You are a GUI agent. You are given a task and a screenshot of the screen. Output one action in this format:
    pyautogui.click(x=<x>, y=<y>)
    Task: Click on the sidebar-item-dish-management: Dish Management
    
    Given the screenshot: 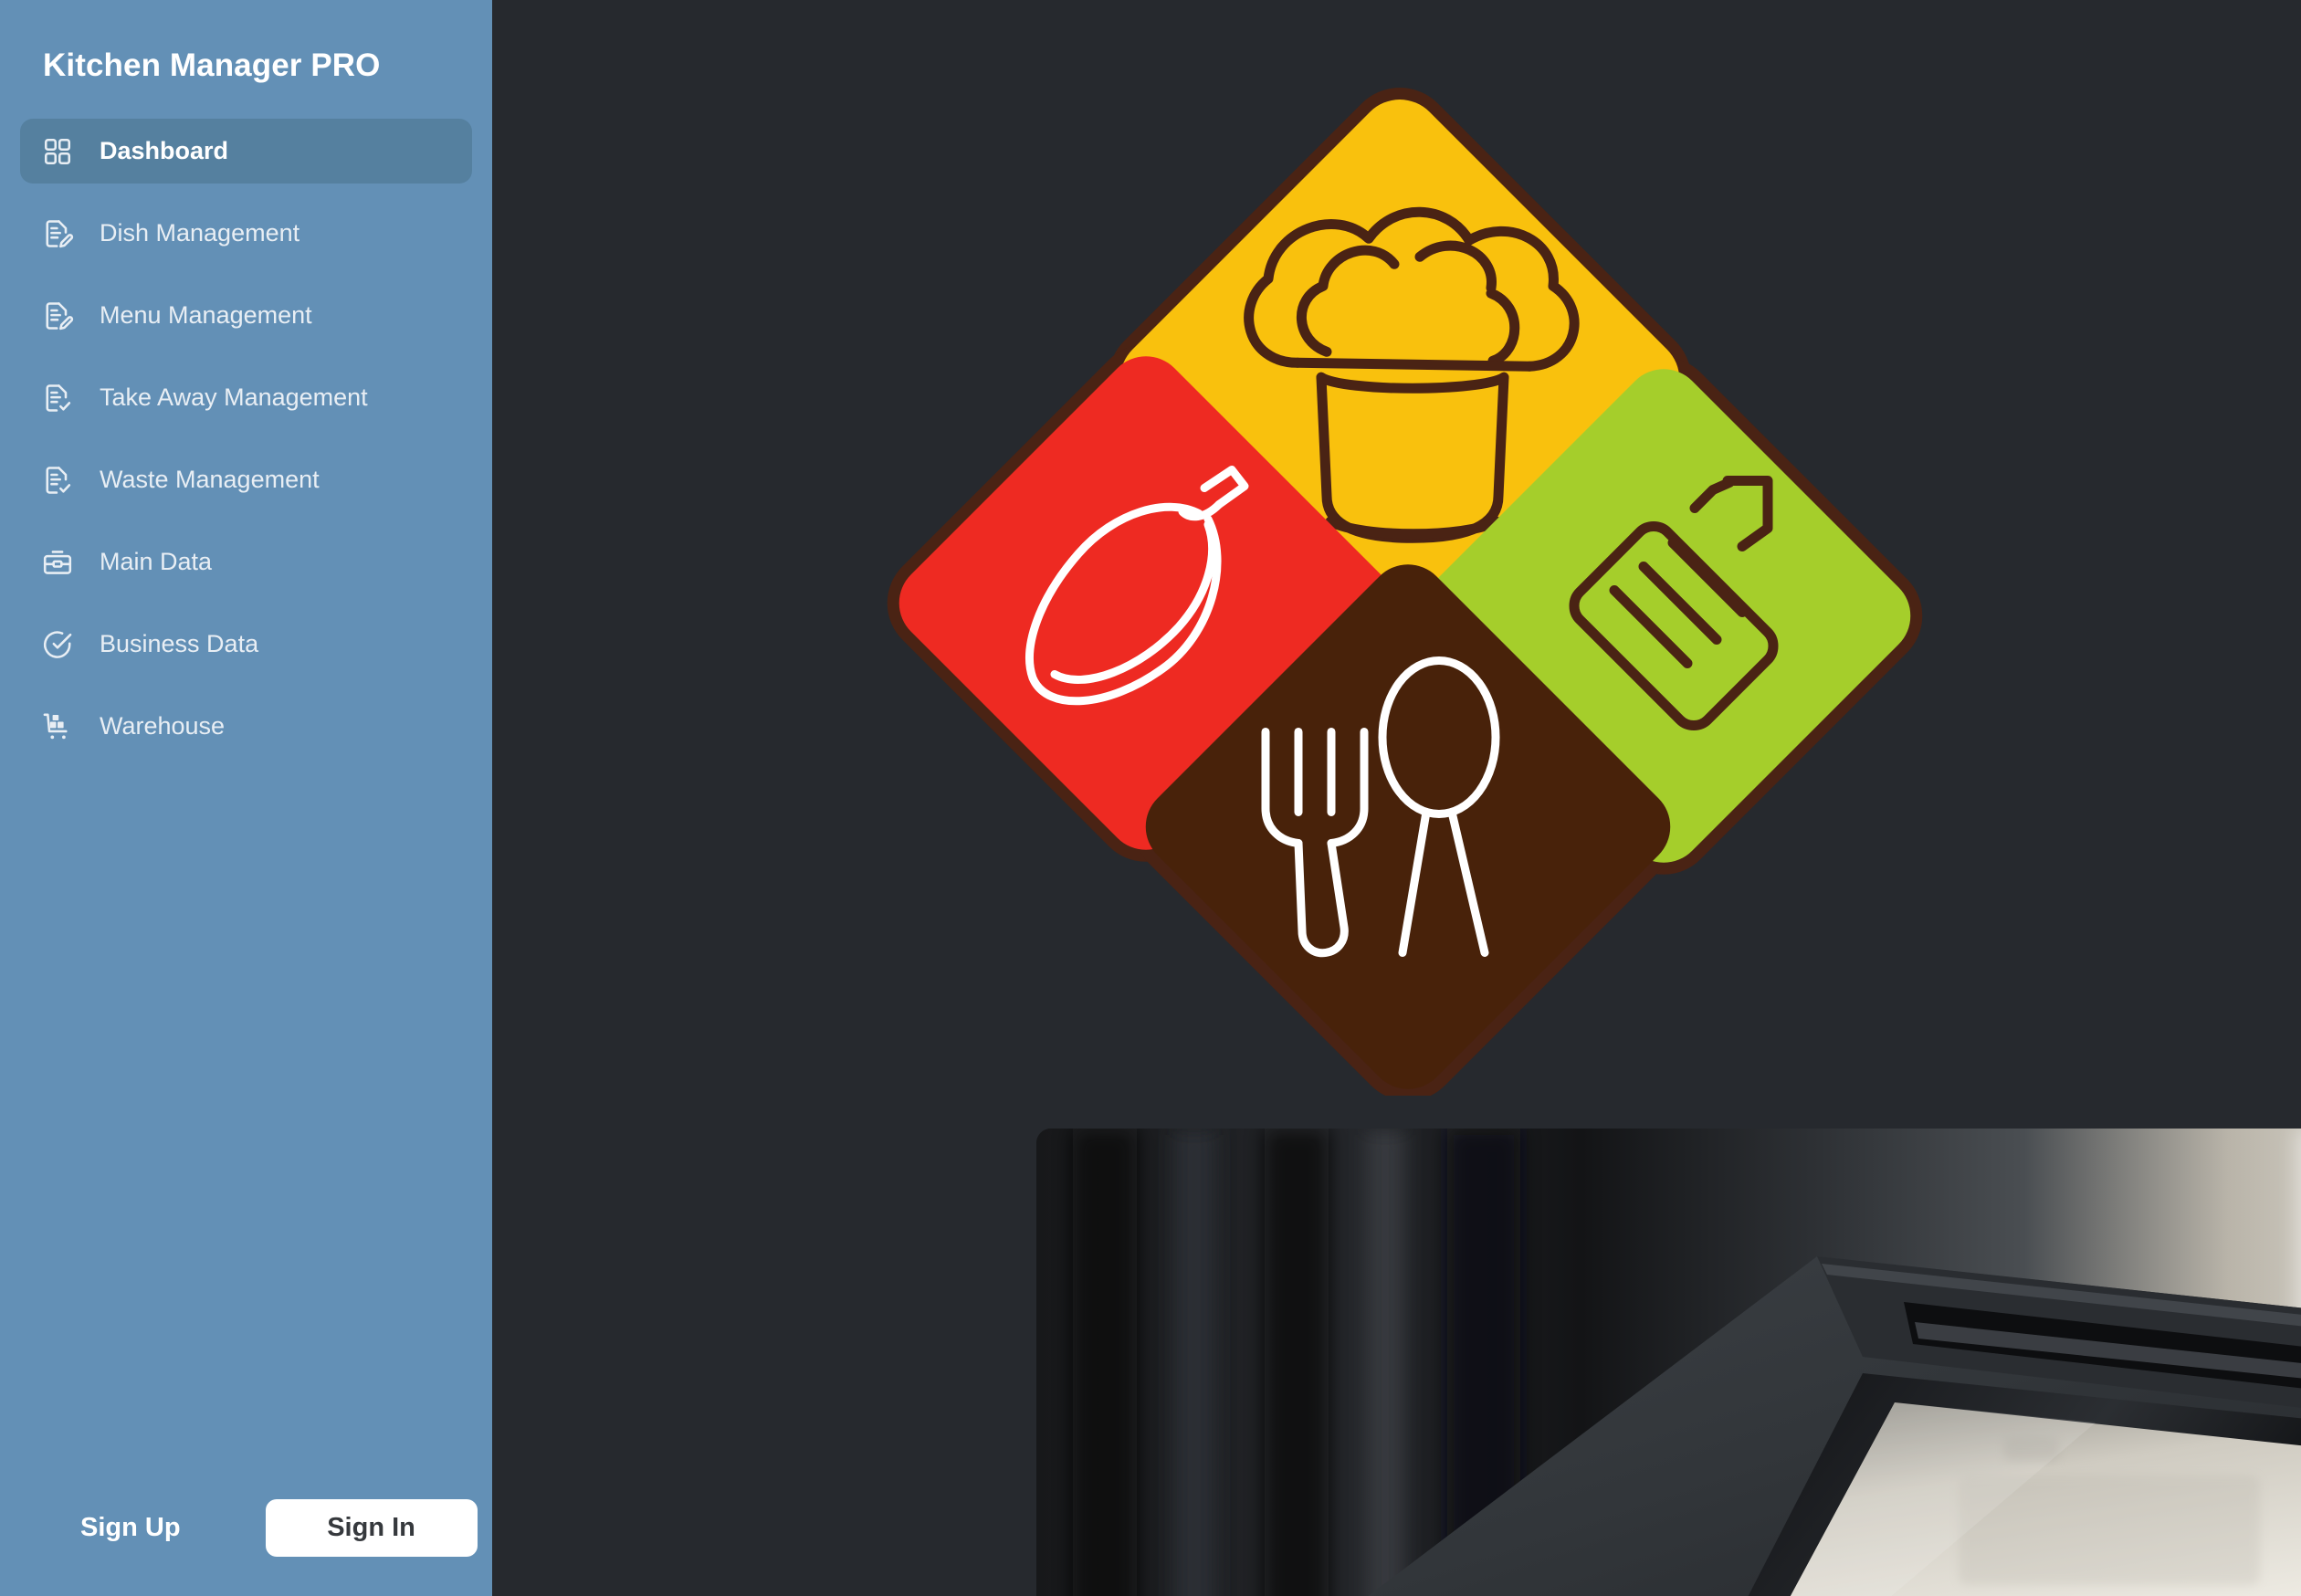 What is the action you would take?
    pyautogui.click(x=246, y=234)
    